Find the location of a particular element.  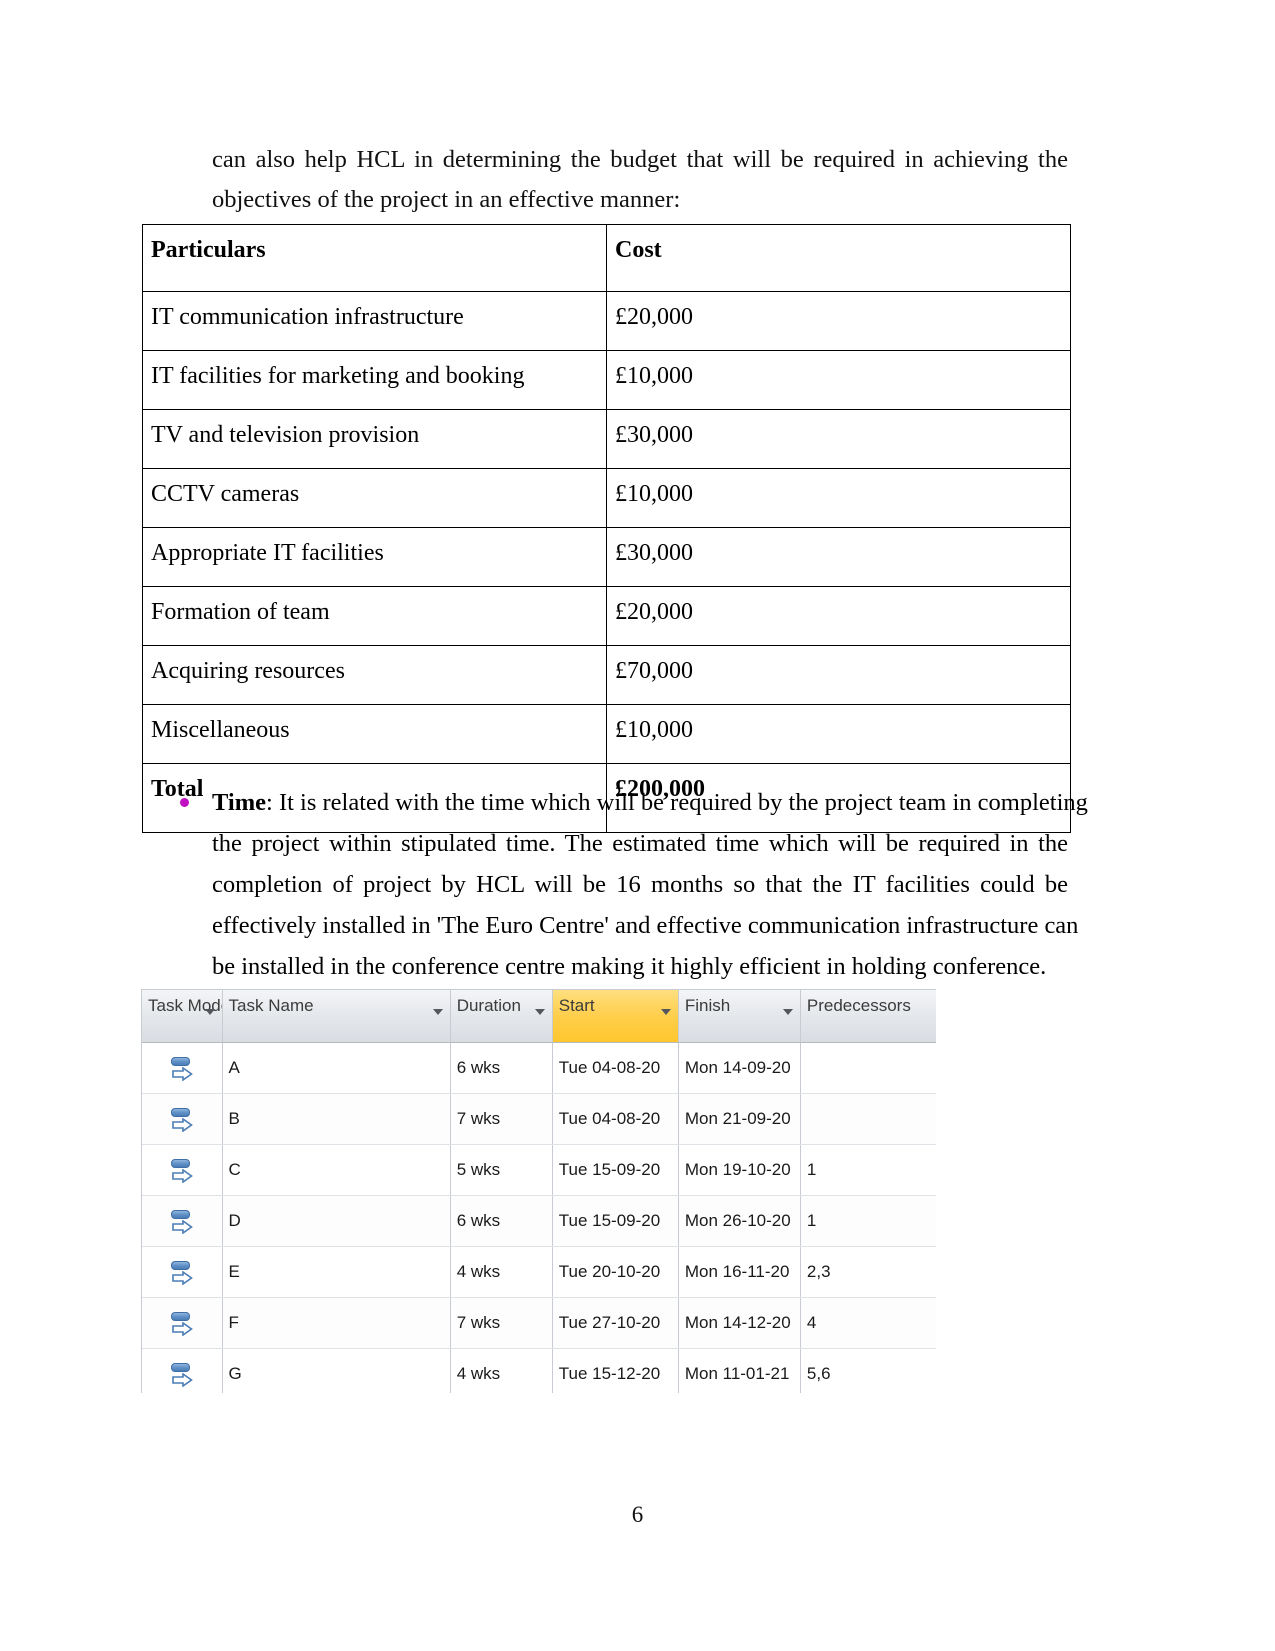

table-row: TV and television provision £30,000 is located at coordinates (606, 439).